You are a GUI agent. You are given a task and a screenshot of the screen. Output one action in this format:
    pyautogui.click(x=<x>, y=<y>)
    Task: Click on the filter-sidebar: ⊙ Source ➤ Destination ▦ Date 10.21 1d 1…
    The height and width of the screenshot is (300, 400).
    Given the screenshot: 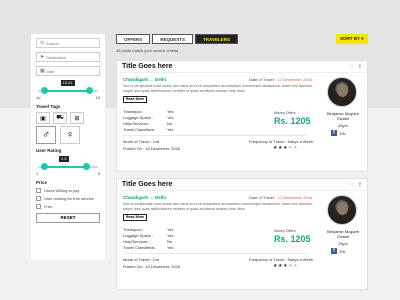 What is the action you would take?
    pyautogui.click(x=68, y=147)
    